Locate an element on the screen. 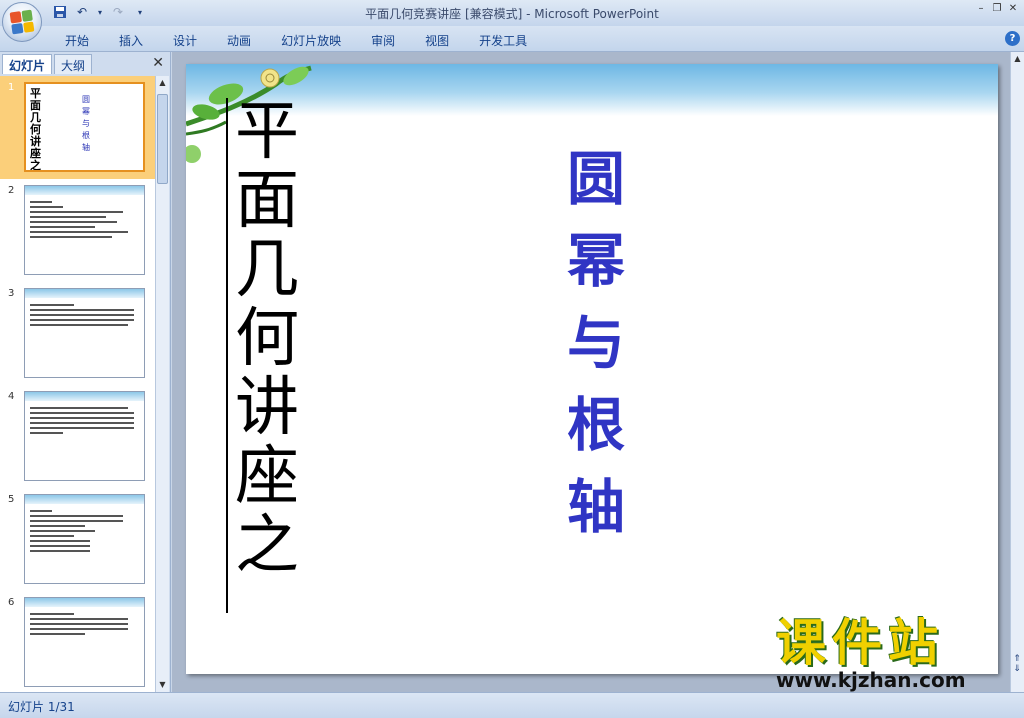 This screenshot has width=1024, height=718. slide-thumbnail: 1 平面几何讲座之 圆幂与根轴 is located at coordinates (77, 127).